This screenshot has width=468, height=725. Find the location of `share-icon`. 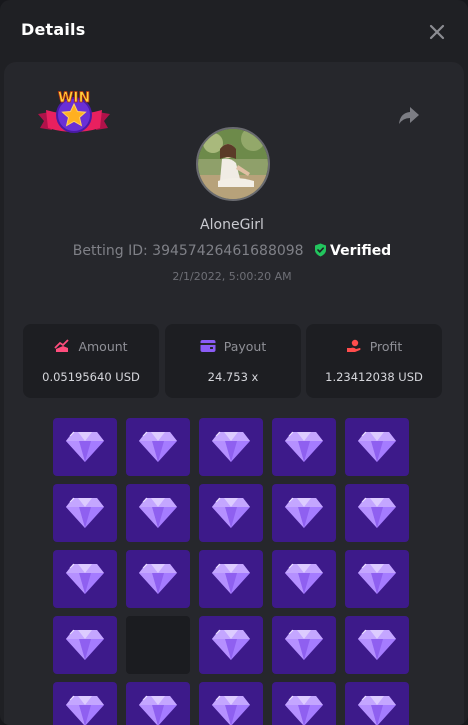

share-icon is located at coordinates (409, 115).